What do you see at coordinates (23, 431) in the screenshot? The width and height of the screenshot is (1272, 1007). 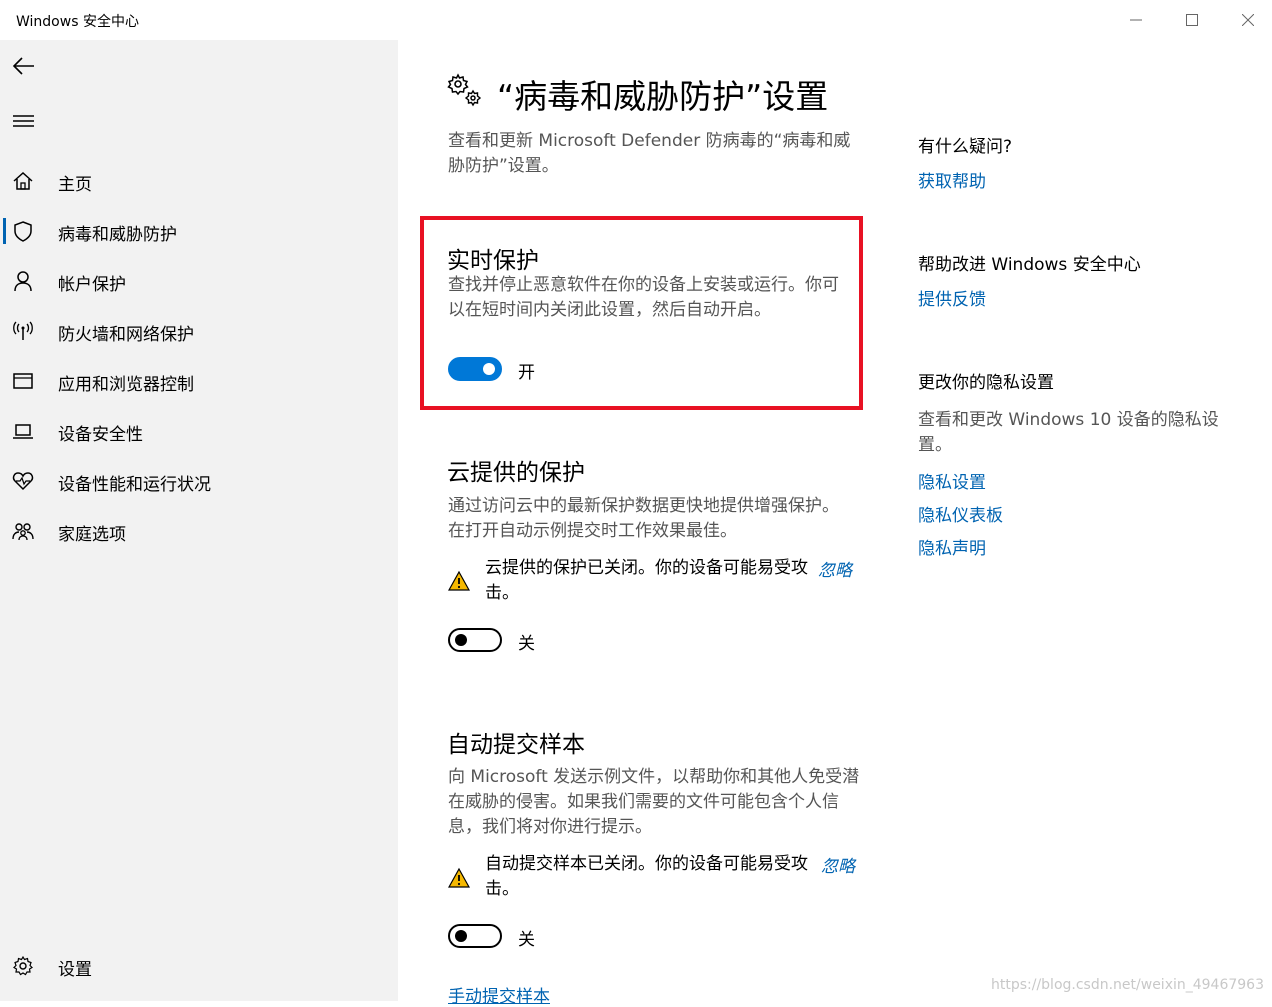 I see `laptop-icon` at bounding box center [23, 431].